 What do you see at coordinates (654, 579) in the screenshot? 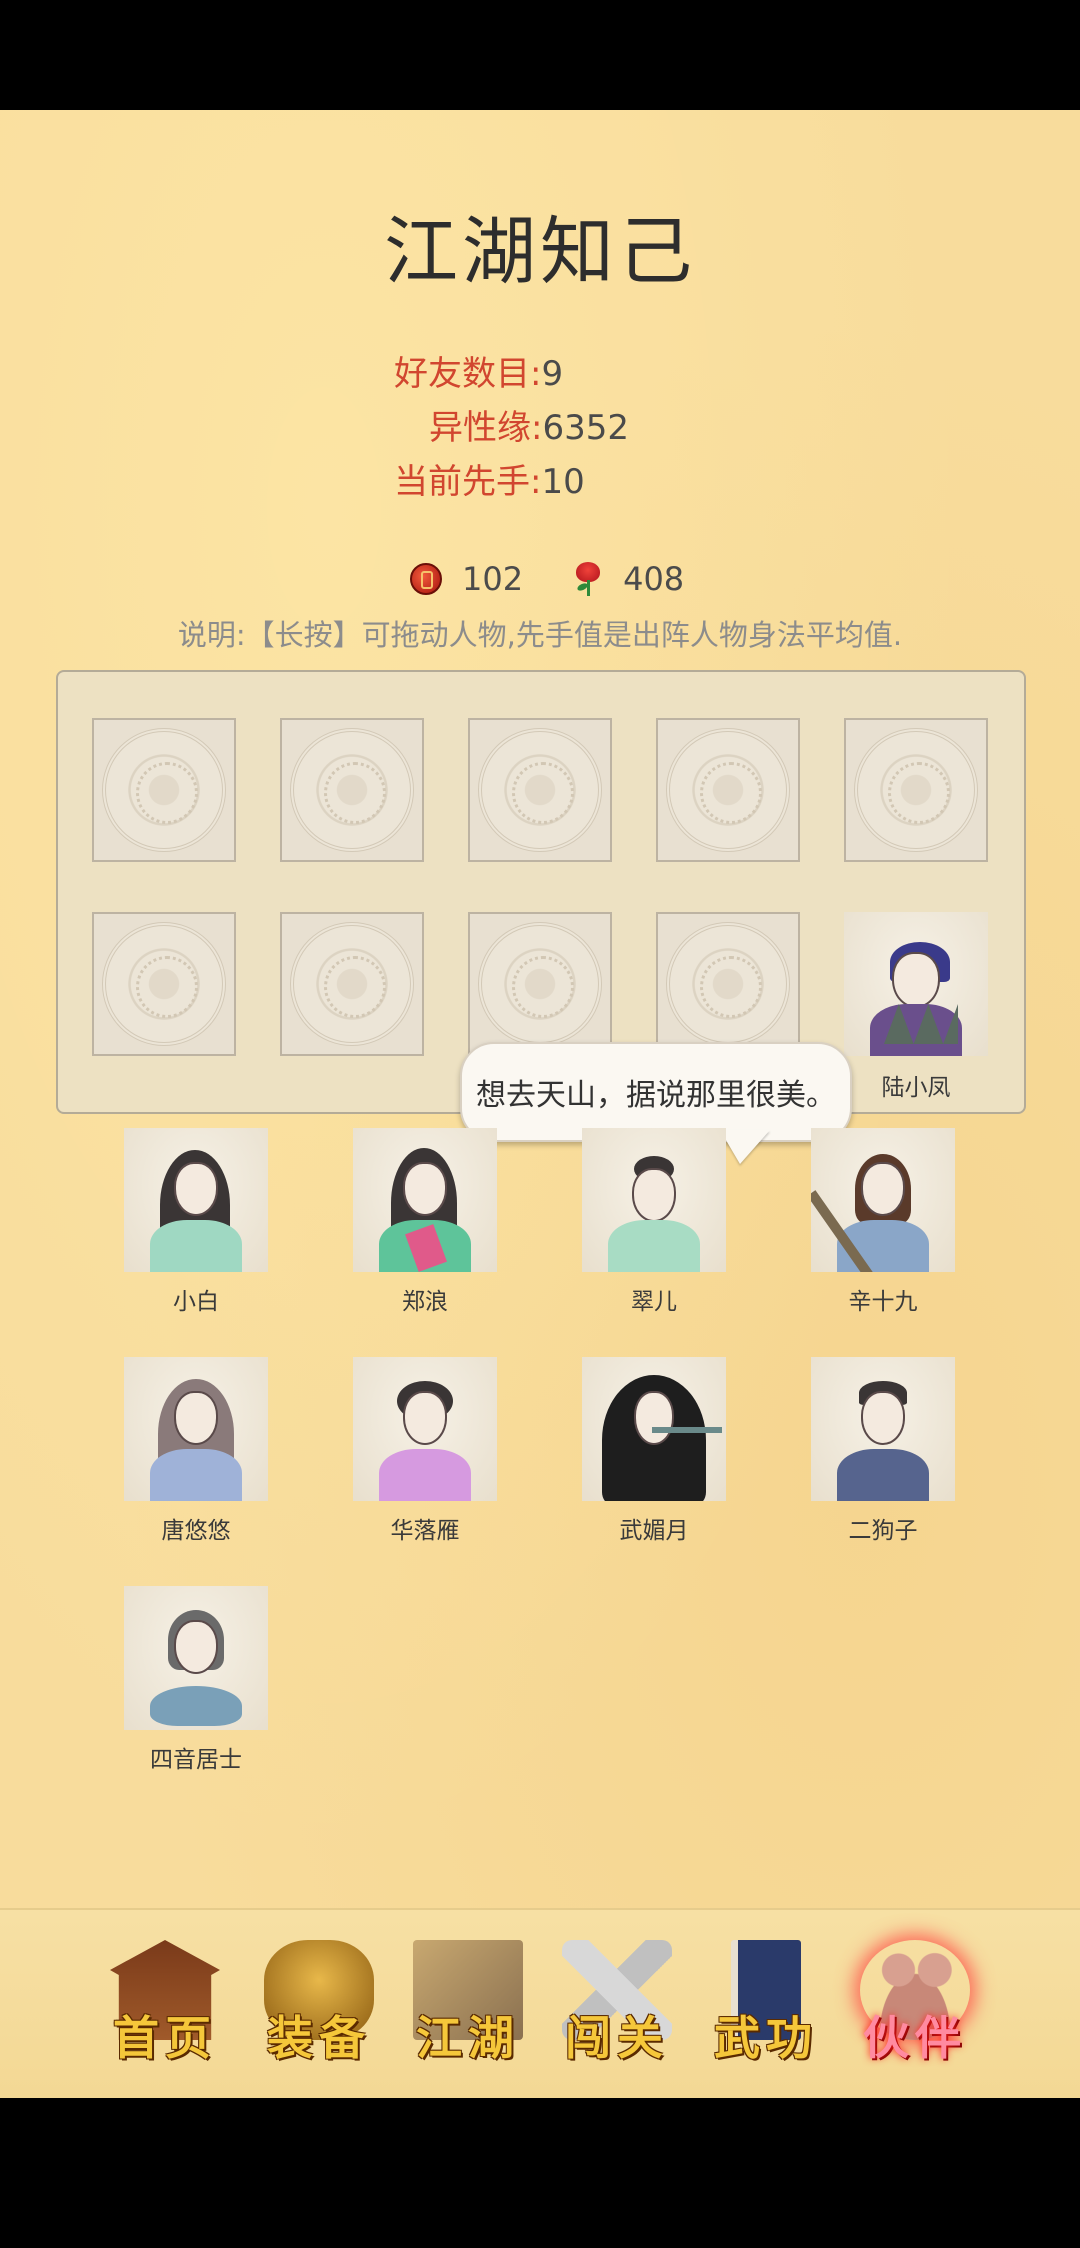
I see `rose-count: 408` at bounding box center [654, 579].